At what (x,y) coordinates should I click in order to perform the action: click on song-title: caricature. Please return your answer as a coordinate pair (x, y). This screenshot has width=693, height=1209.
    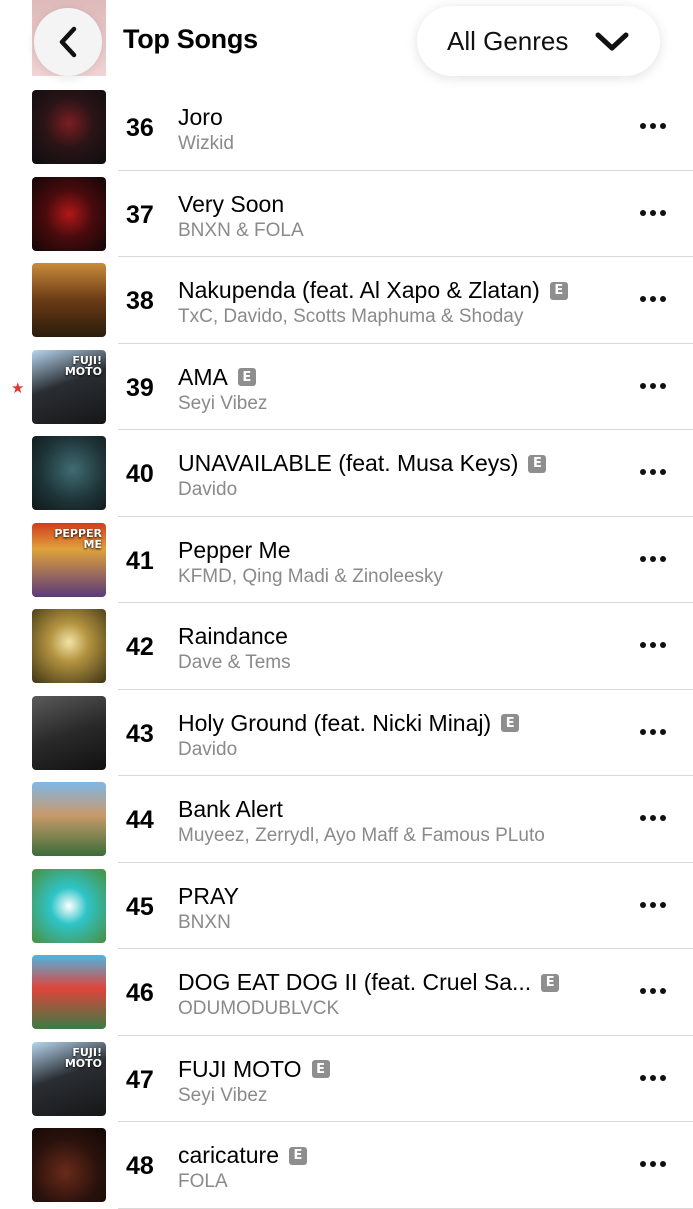
    Looking at the image, I should click on (228, 1155).